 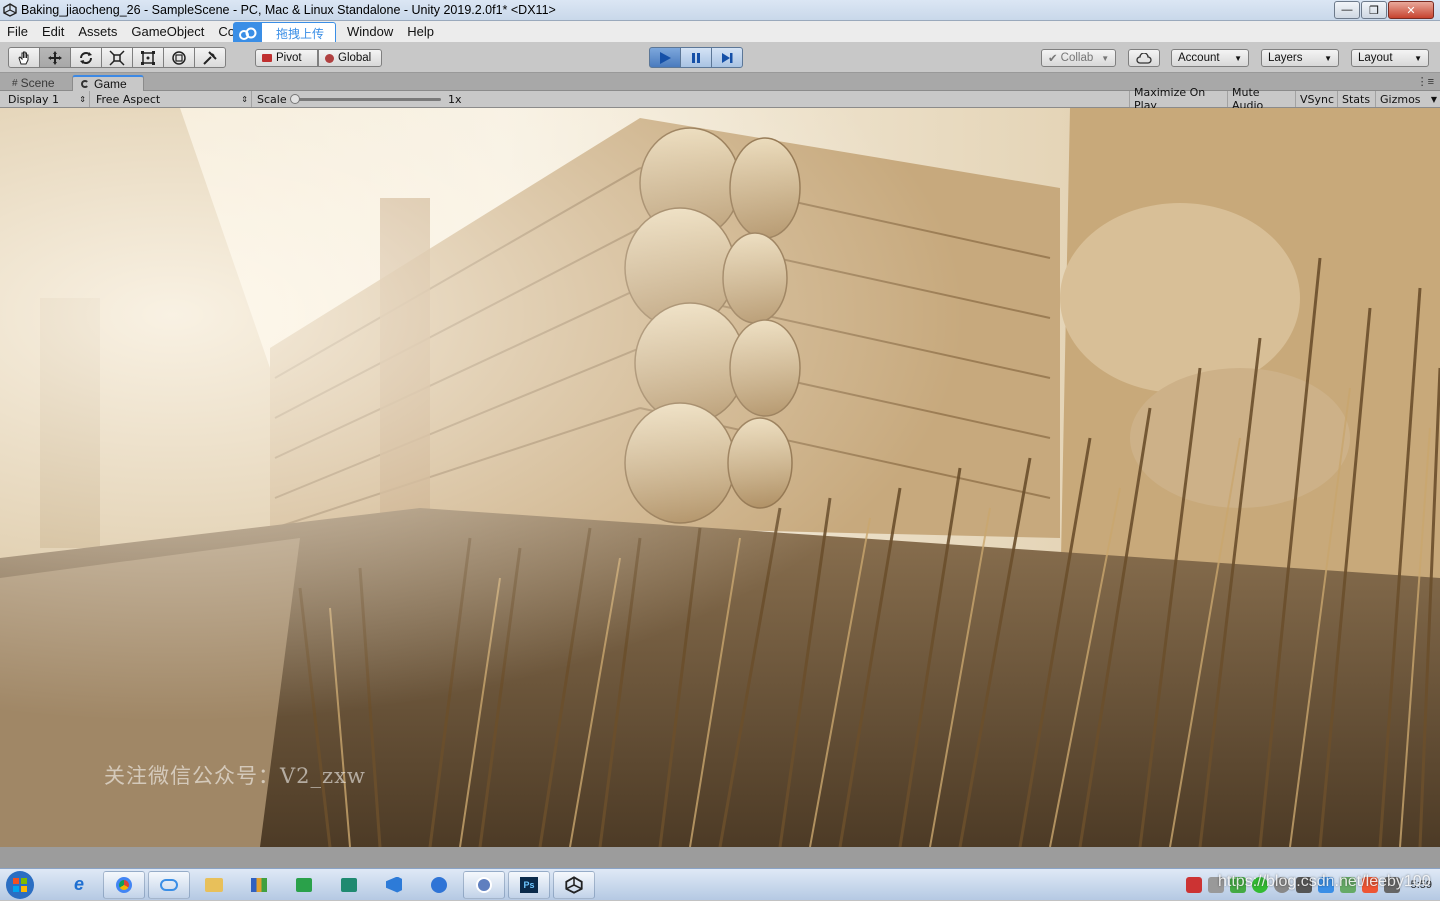 I want to click on tab-scene: # Scene, so click(x=33, y=83).